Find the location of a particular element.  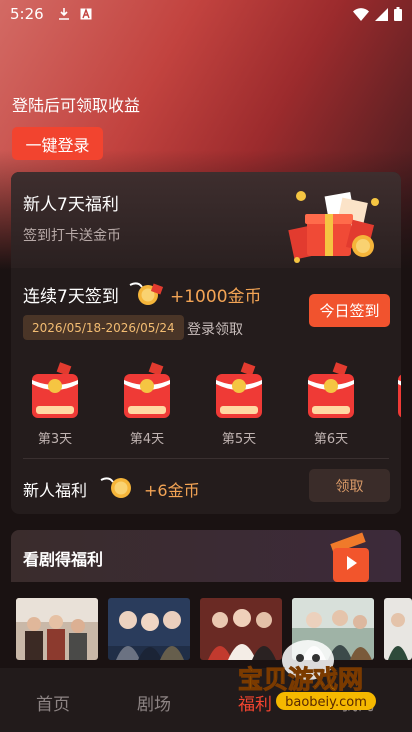

status-bar: 5:26 is located at coordinates (206, 14).